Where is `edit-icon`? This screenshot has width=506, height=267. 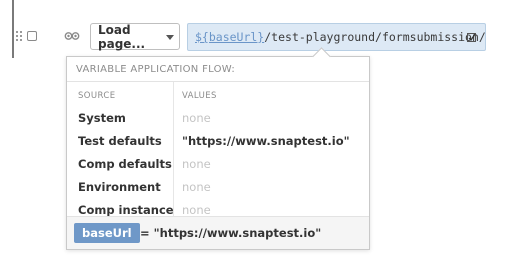 edit-icon is located at coordinates (471, 37).